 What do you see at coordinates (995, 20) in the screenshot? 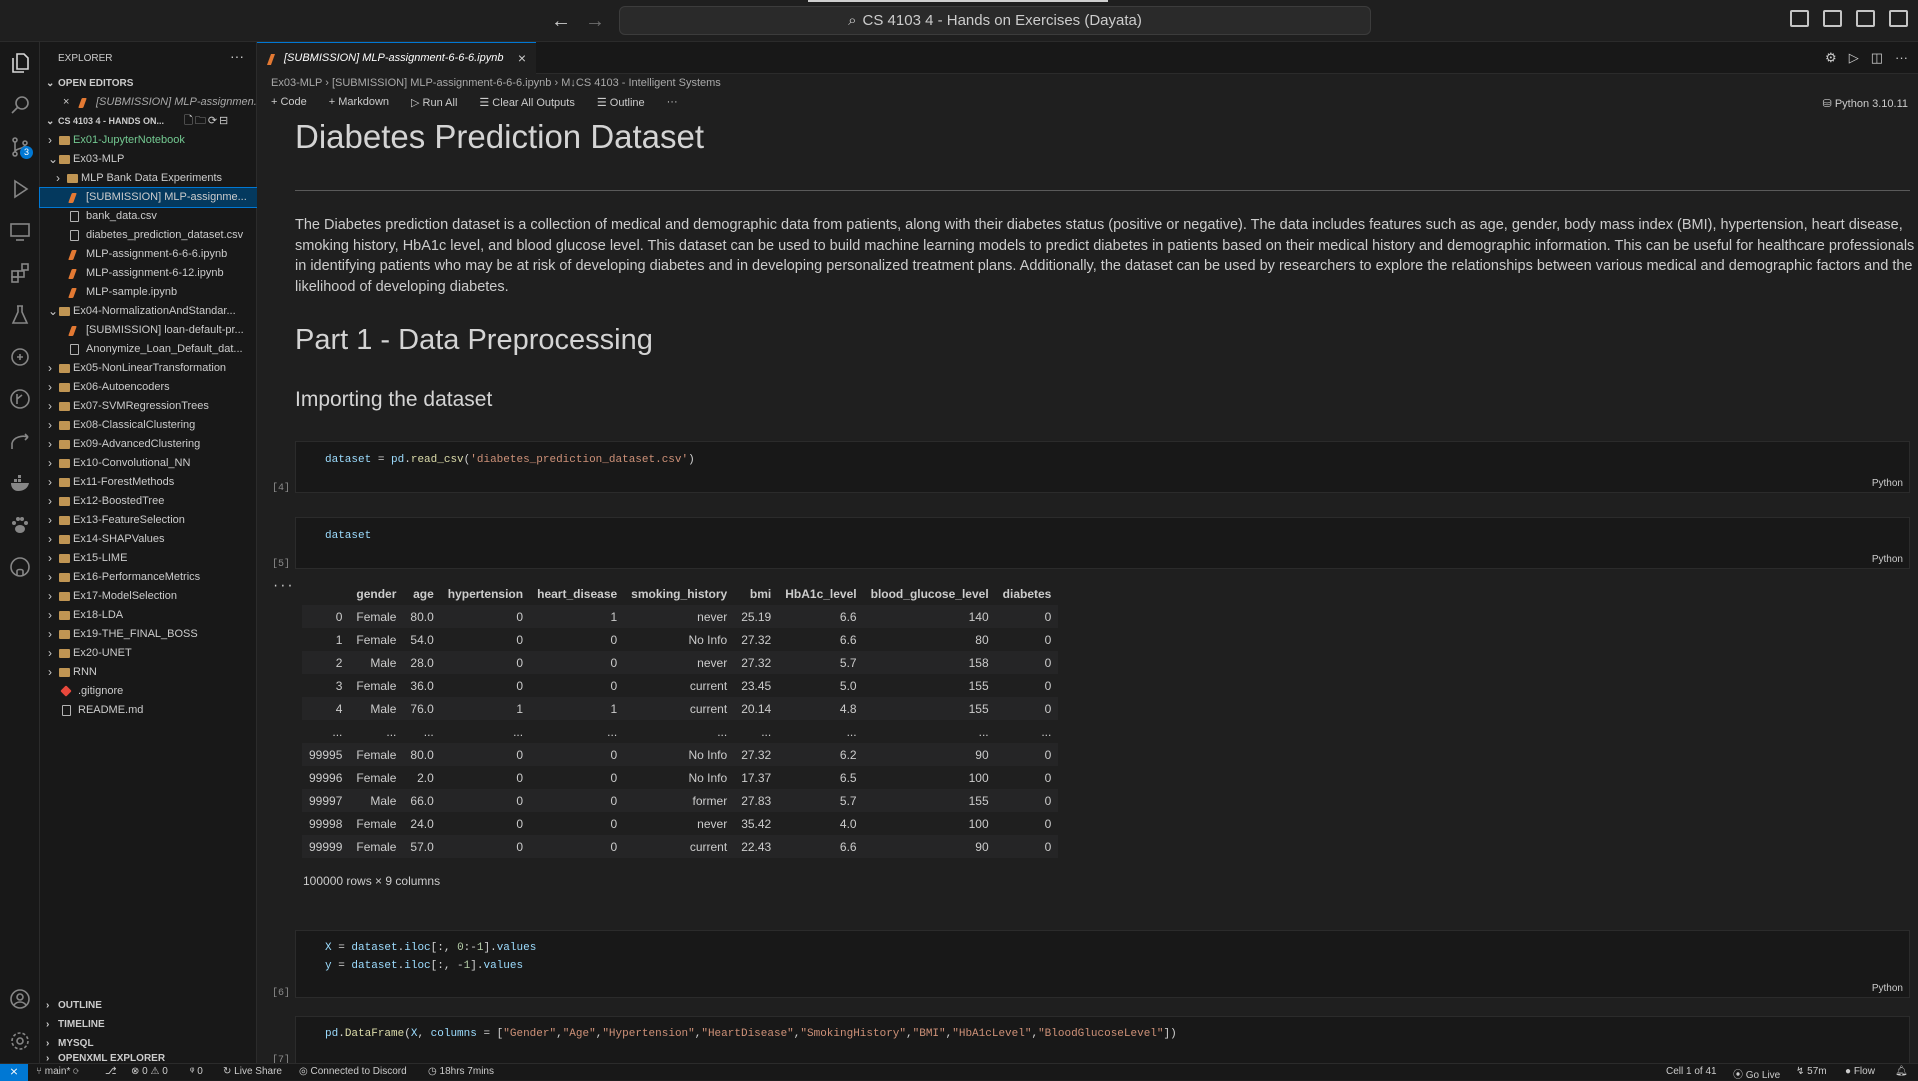
I see `command-center: ⌕ CS 4103 4 - Hands on Exercises (Dayata)` at bounding box center [995, 20].